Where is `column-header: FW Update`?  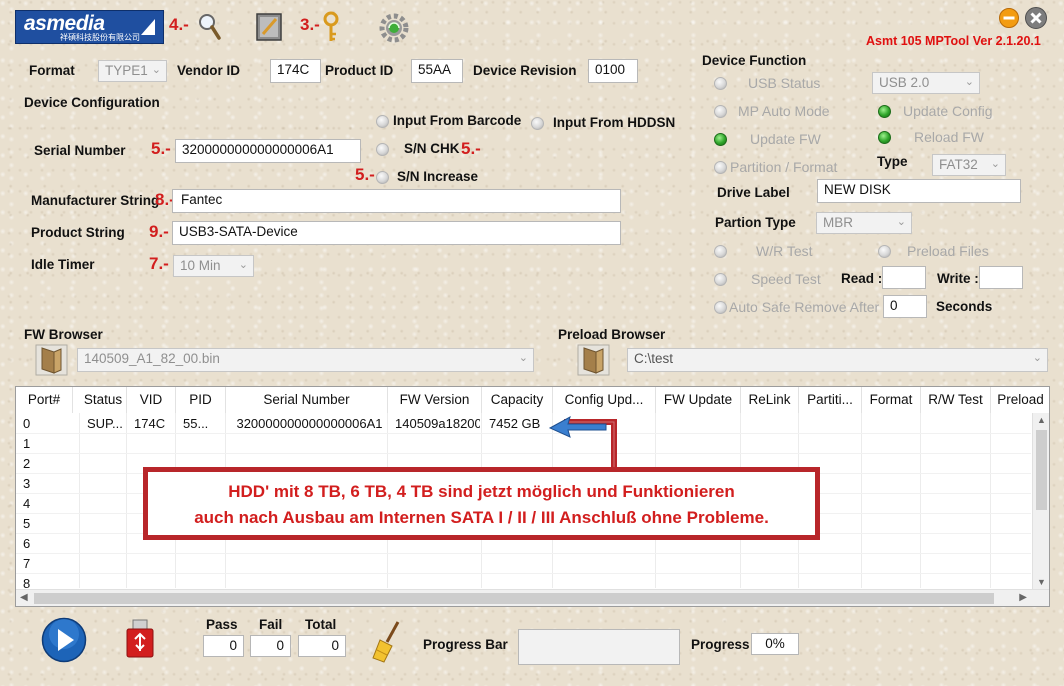 column-header: FW Update is located at coordinates (698, 400).